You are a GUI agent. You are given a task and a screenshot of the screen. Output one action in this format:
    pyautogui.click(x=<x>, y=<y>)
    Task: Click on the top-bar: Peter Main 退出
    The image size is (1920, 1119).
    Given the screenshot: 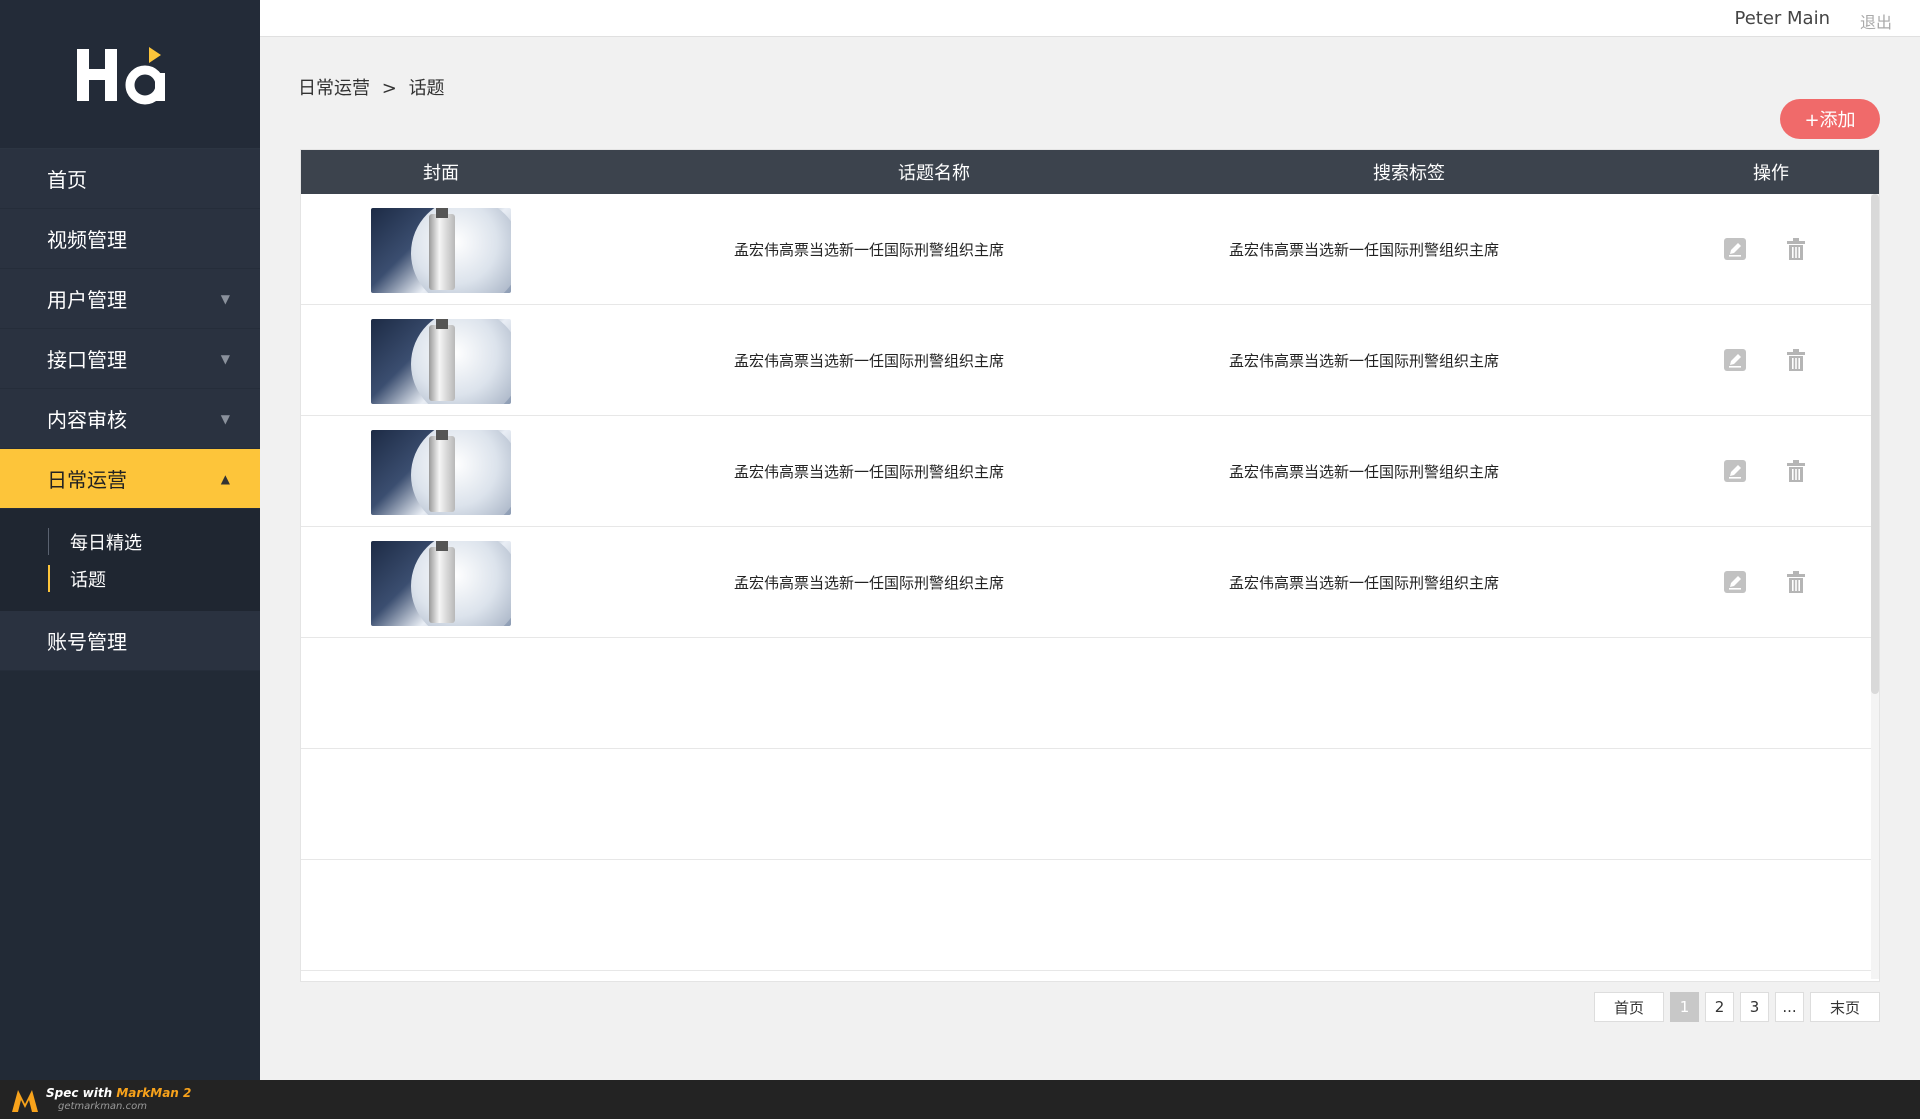 What is the action you would take?
    pyautogui.click(x=1090, y=18)
    